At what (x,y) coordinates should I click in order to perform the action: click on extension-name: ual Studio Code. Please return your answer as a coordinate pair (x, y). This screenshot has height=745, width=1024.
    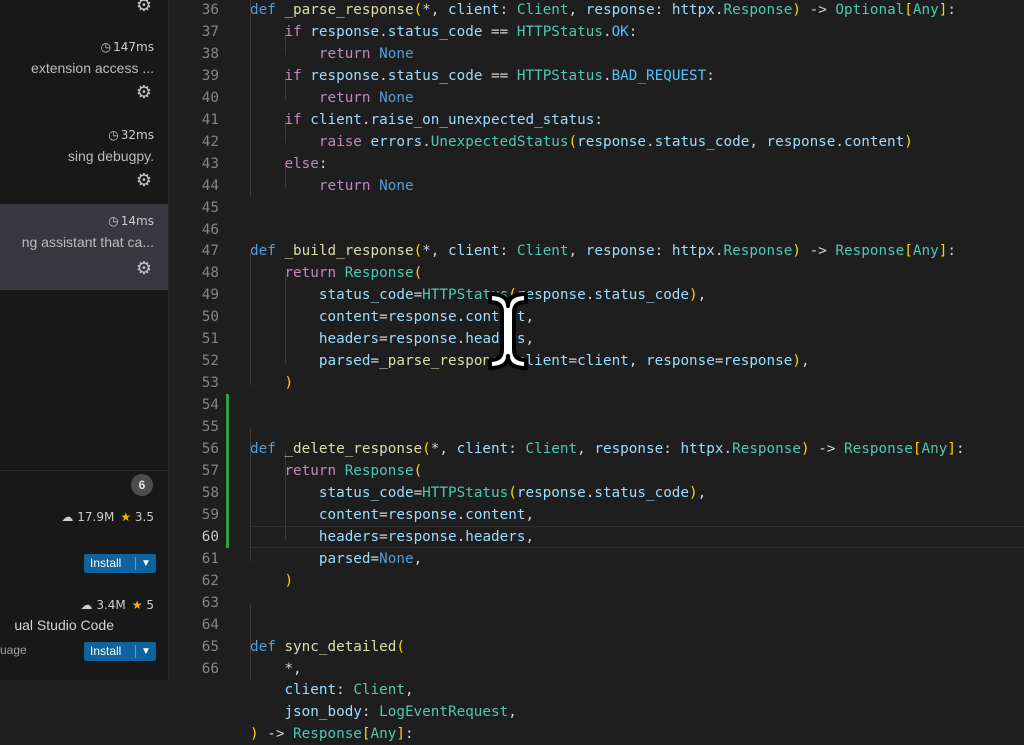
    Looking at the image, I should click on (64, 625).